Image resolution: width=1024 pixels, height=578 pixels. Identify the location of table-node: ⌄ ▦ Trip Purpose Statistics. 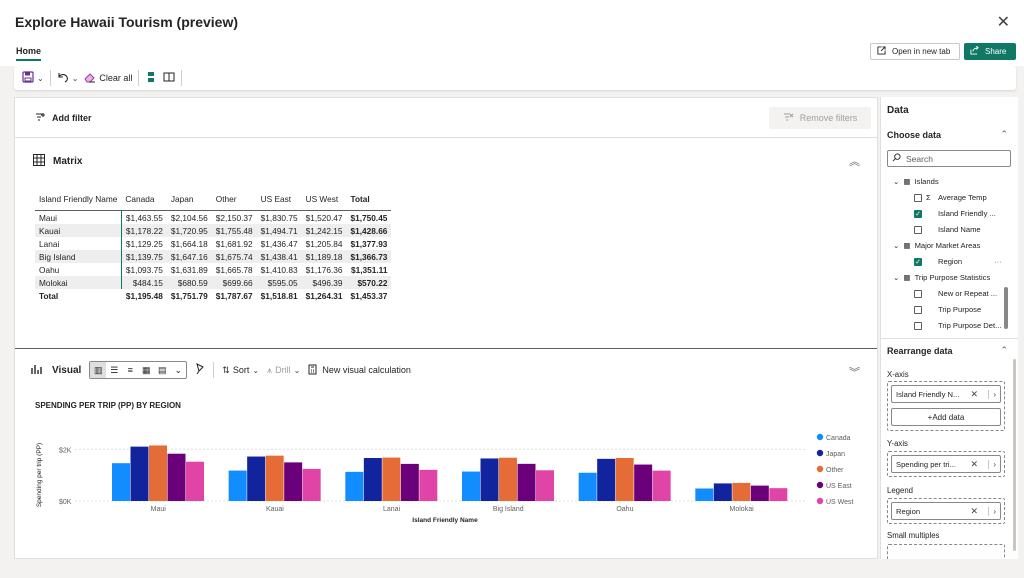
(941, 277).